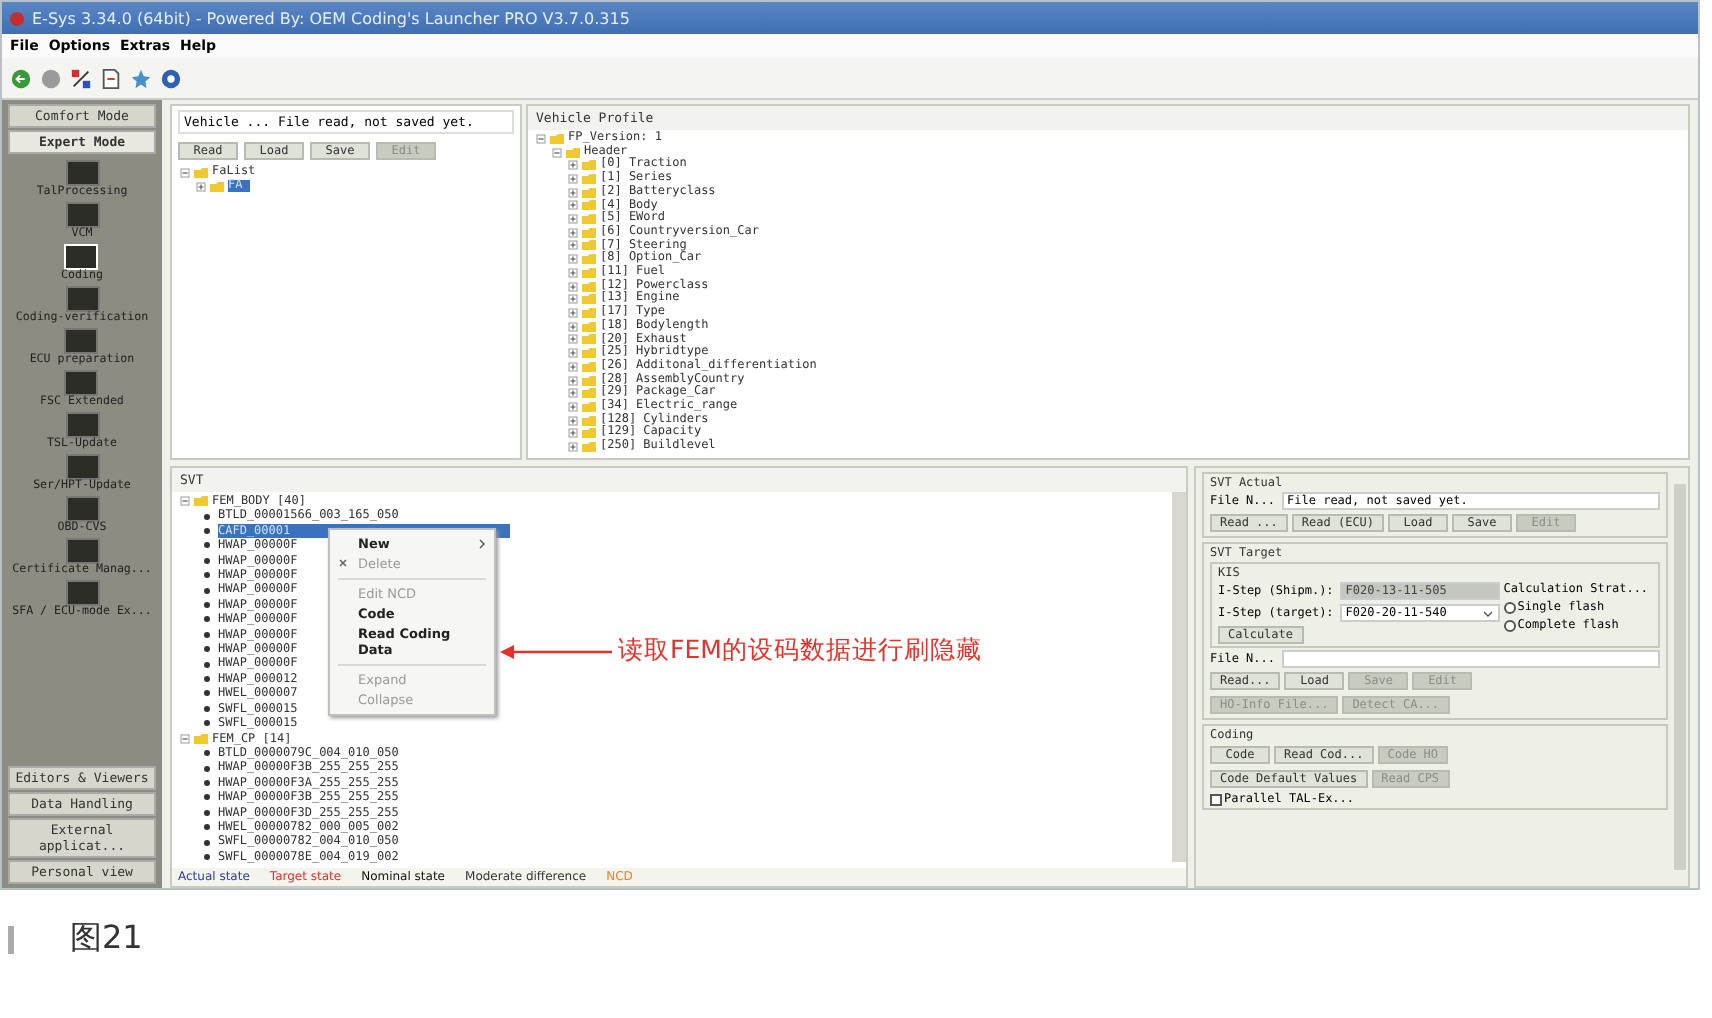  I want to click on annotation-text: 读取FEM的设码数据进行刷隐藏, so click(800, 651).